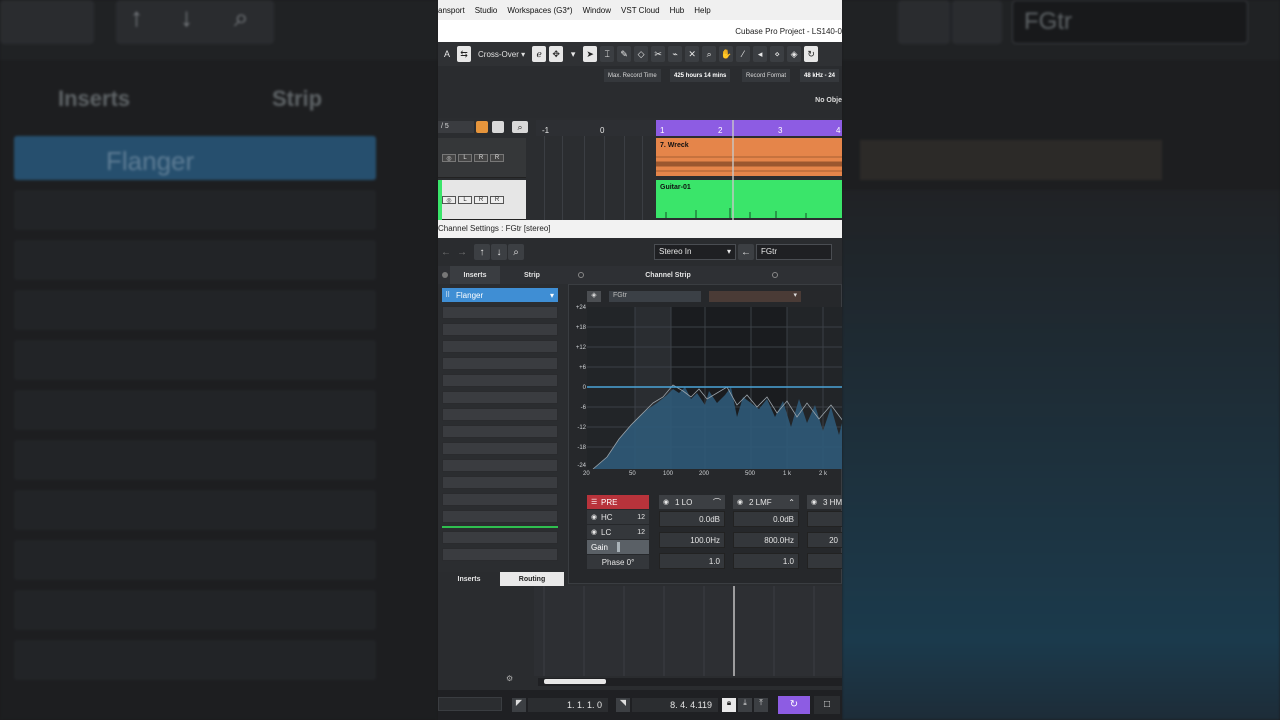  What do you see at coordinates (709, 54) in the screenshot?
I see `zoom-tool-icon: ⌕` at bounding box center [709, 54].